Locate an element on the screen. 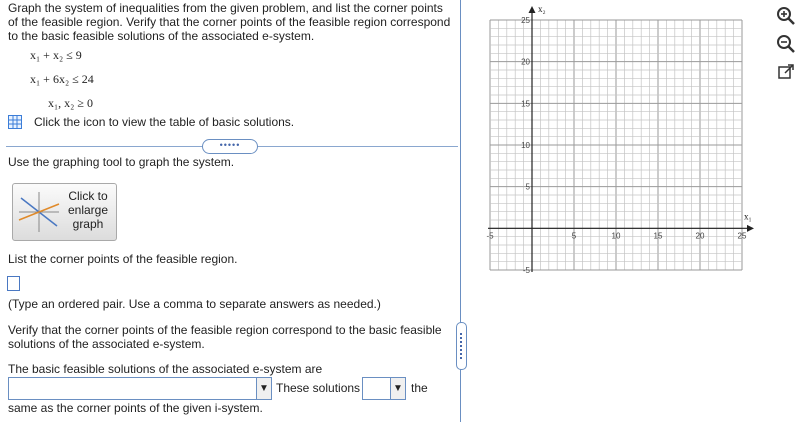 This screenshot has height=422, width=805. inequality-1: x₁ + x₂ ≤ 9 is located at coordinates (56, 55).